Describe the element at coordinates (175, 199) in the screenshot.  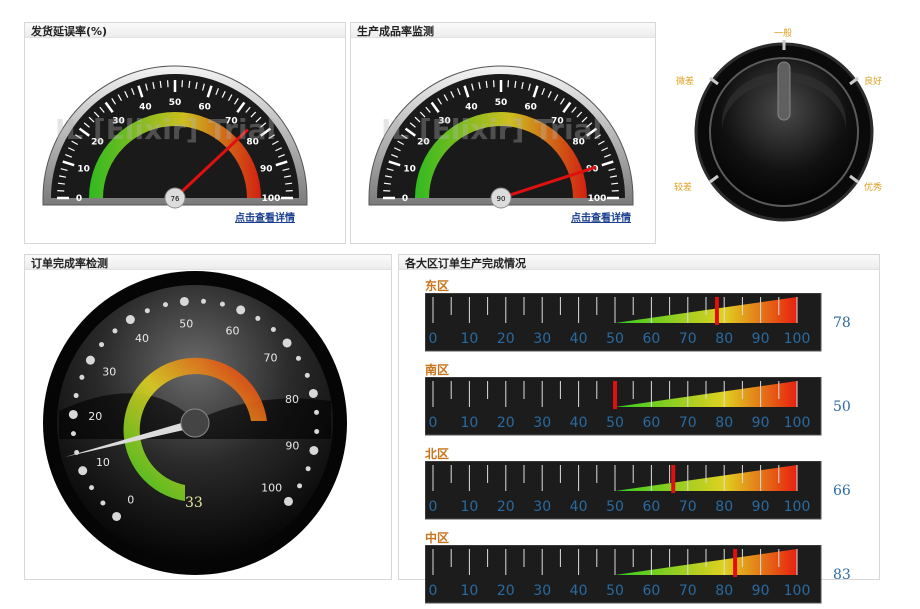
I see `needle-value-label: 76` at that location.